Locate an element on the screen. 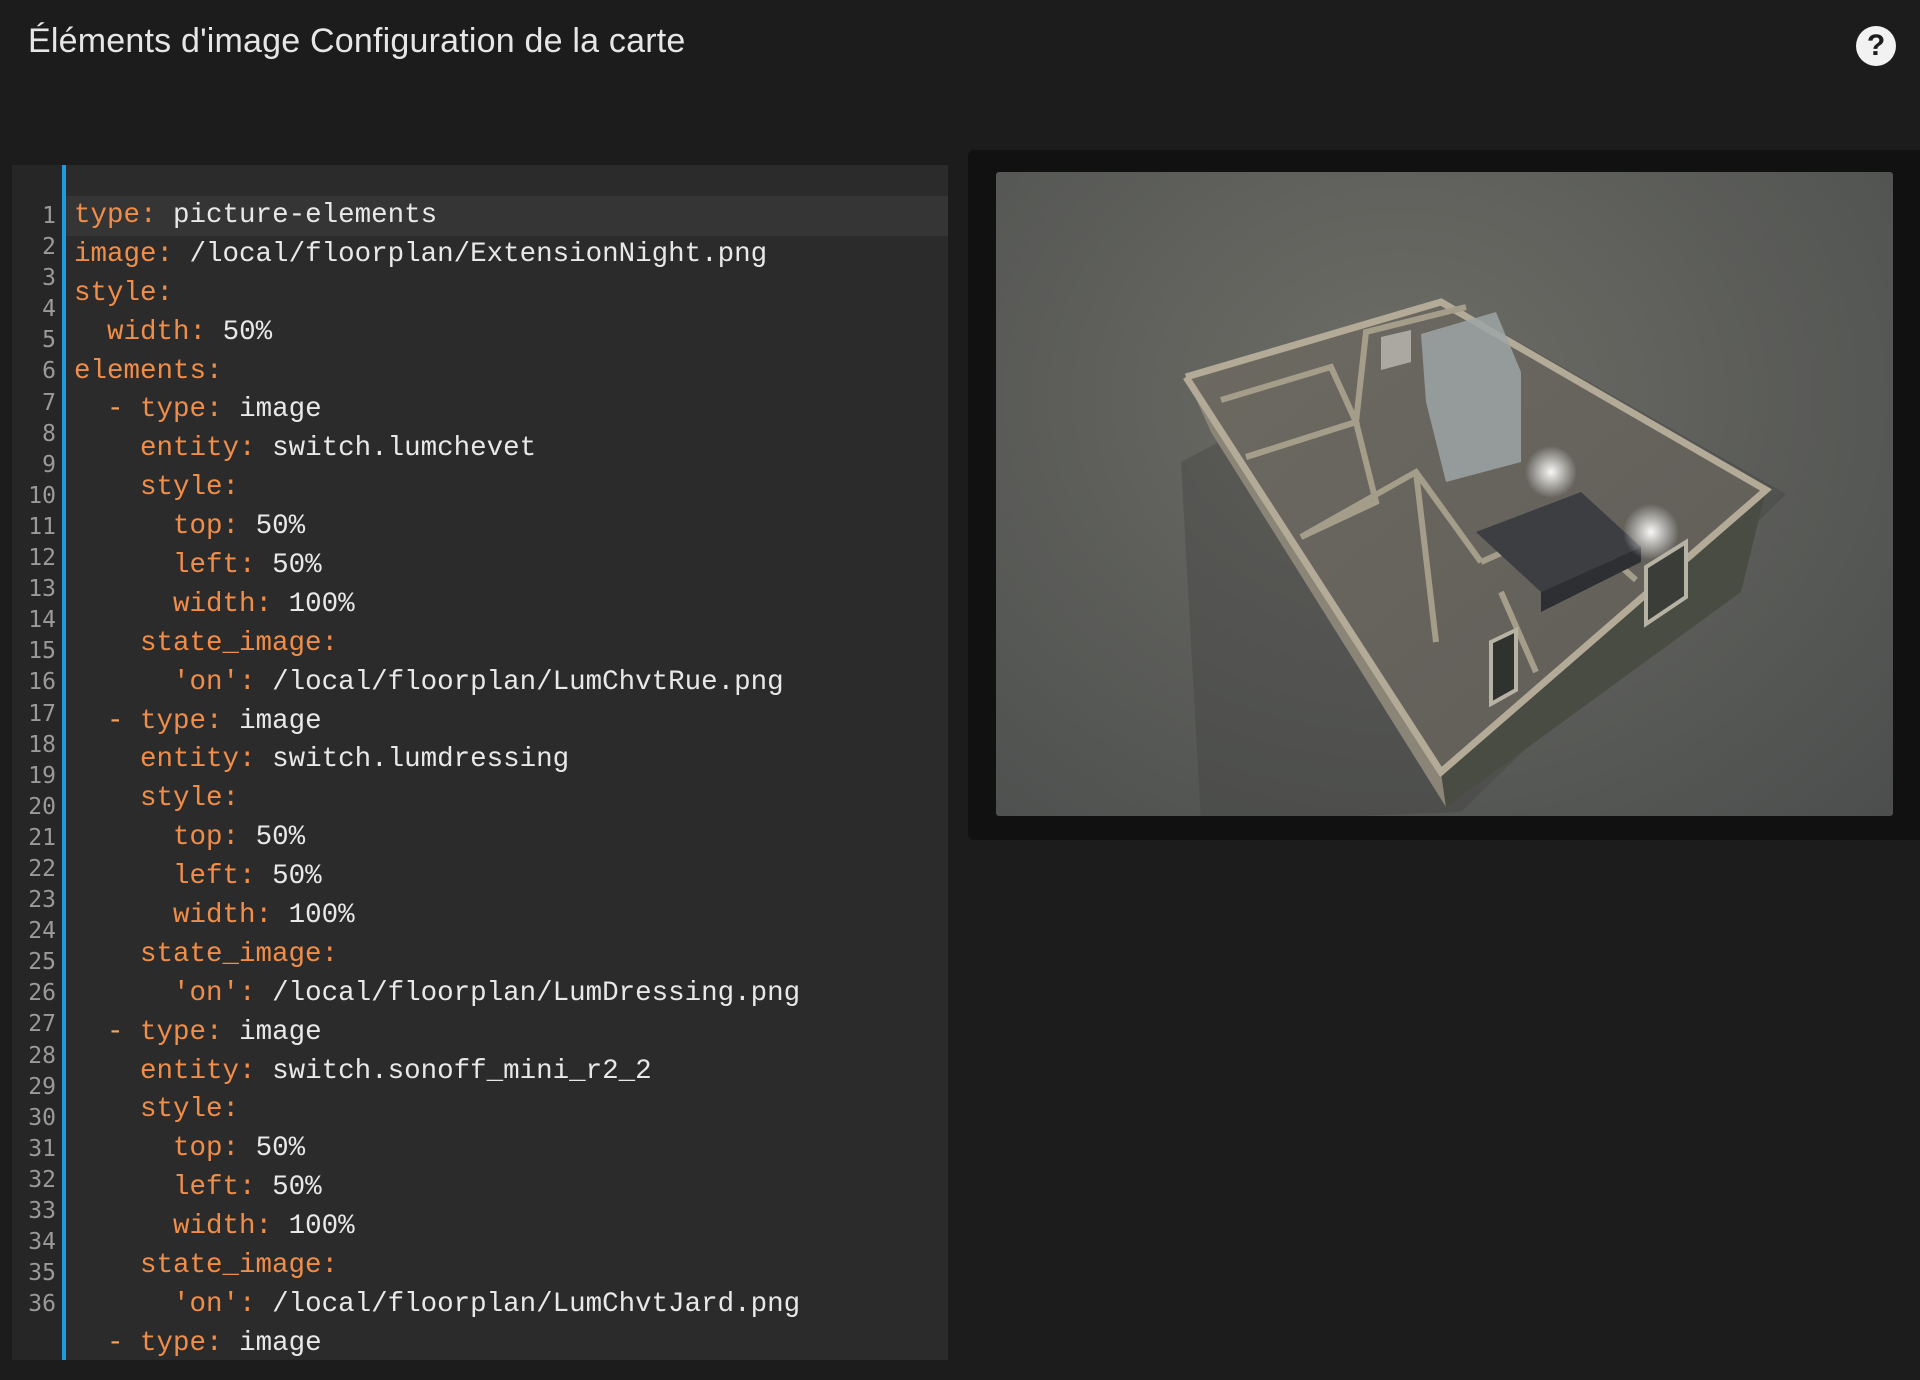  code-line: entity: switch.lumdressing is located at coordinates (437, 760).